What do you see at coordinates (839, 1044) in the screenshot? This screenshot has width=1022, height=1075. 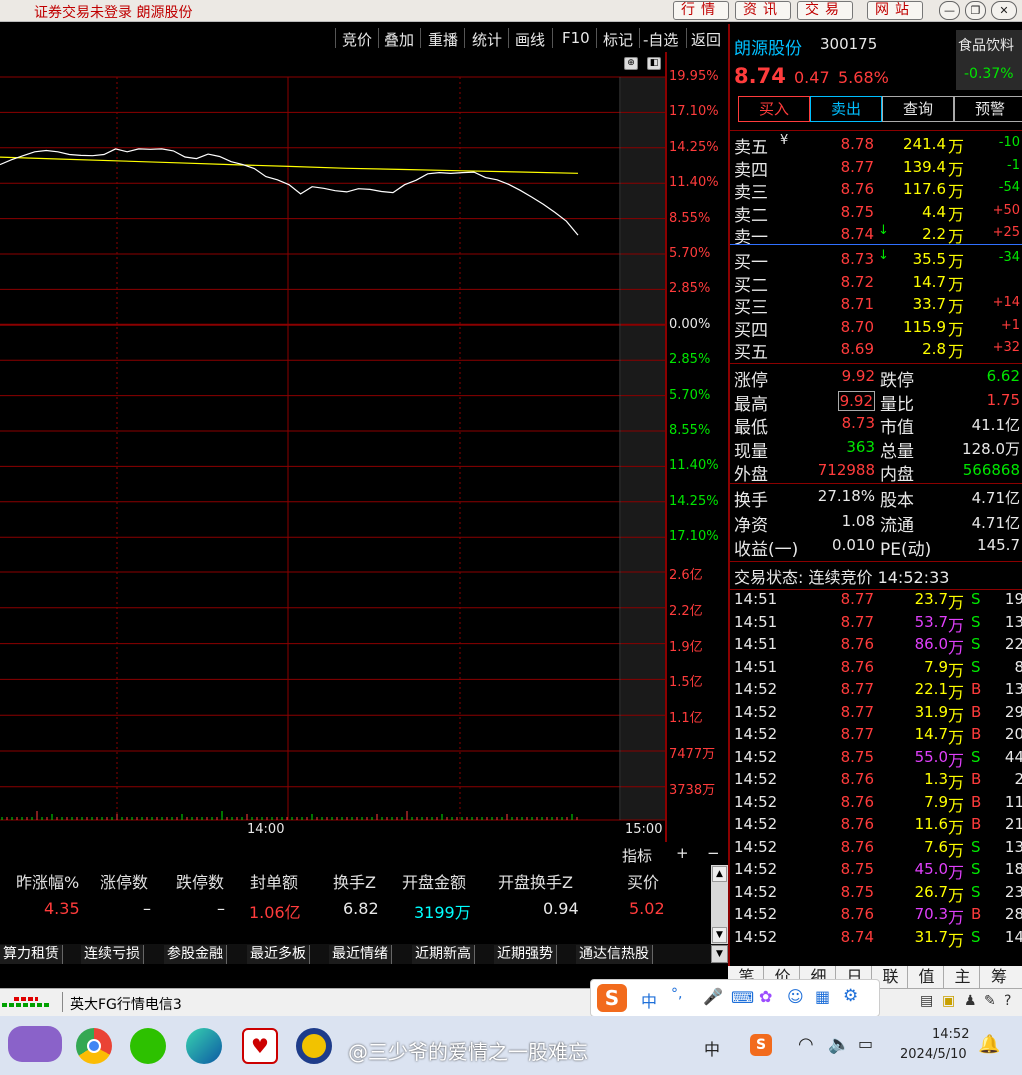 I see `volume-icon: 🔈` at bounding box center [839, 1044].